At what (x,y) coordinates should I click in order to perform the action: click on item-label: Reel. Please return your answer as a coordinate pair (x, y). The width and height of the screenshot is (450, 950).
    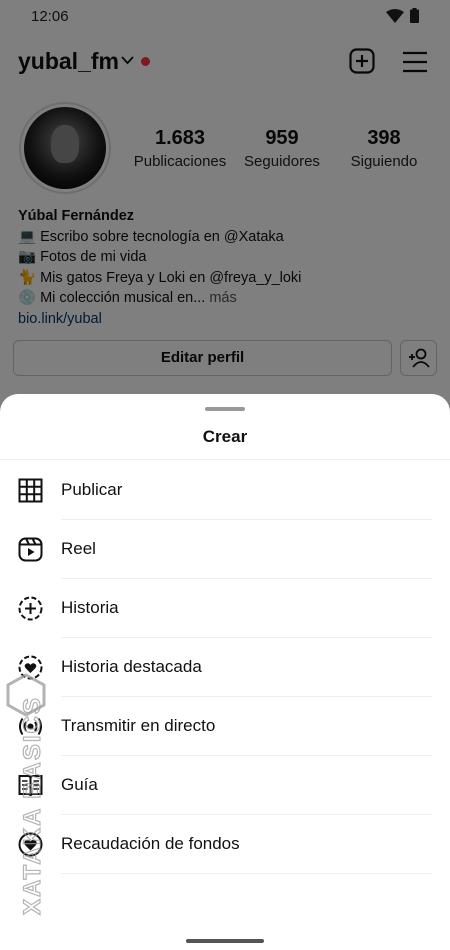
    Looking at the image, I should click on (78, 548).